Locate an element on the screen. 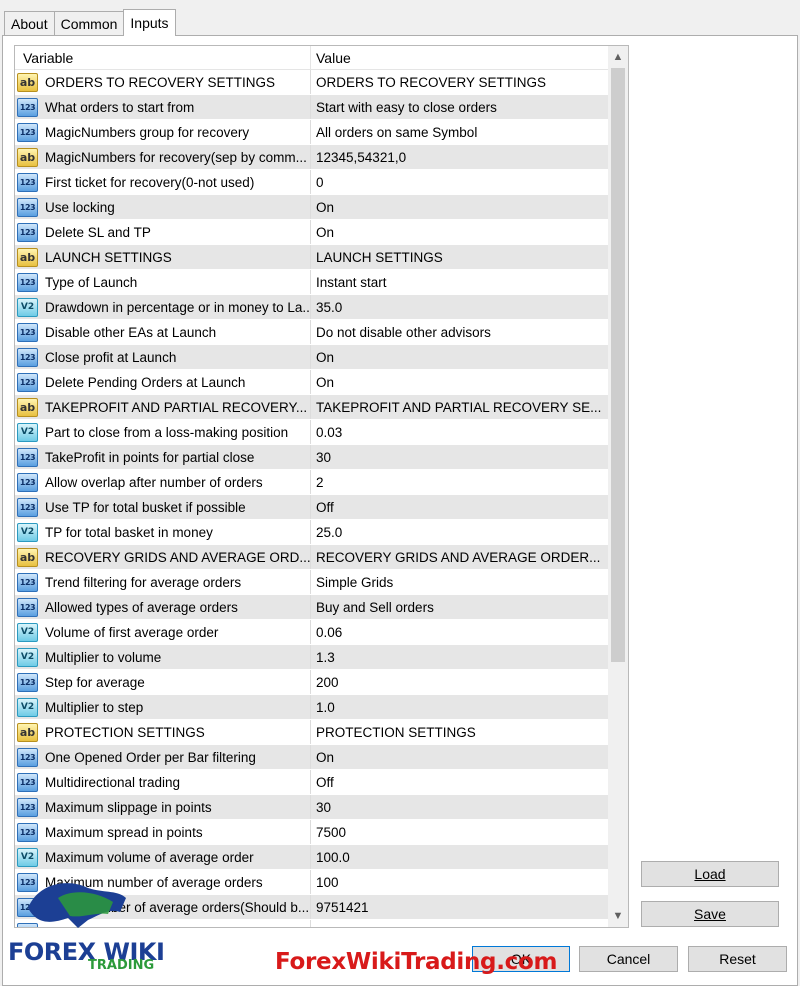 The height and width of the screenshot is (986, 800). value-cell: 2 is located at coordinates (459, 482).